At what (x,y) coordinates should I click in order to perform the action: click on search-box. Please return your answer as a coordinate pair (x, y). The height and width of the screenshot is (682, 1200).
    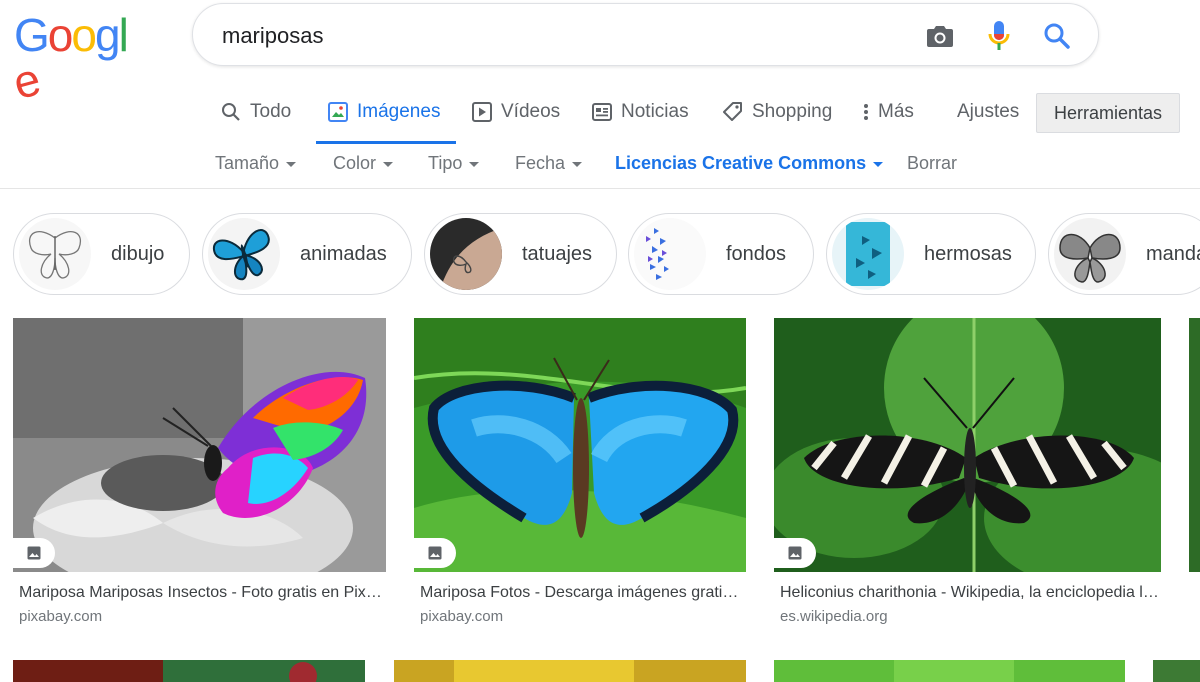
    Looking at the image, I should click on (645, 34).